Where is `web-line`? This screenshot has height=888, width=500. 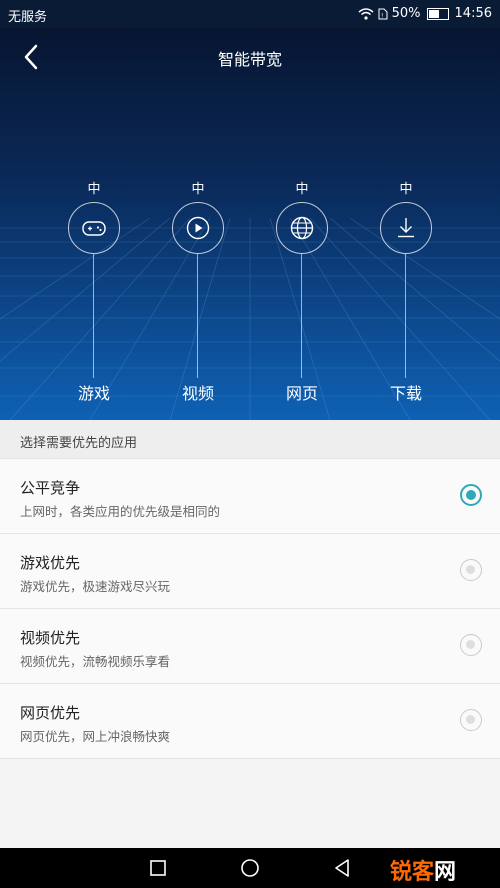 web-line is located at coordinates (301, 316).